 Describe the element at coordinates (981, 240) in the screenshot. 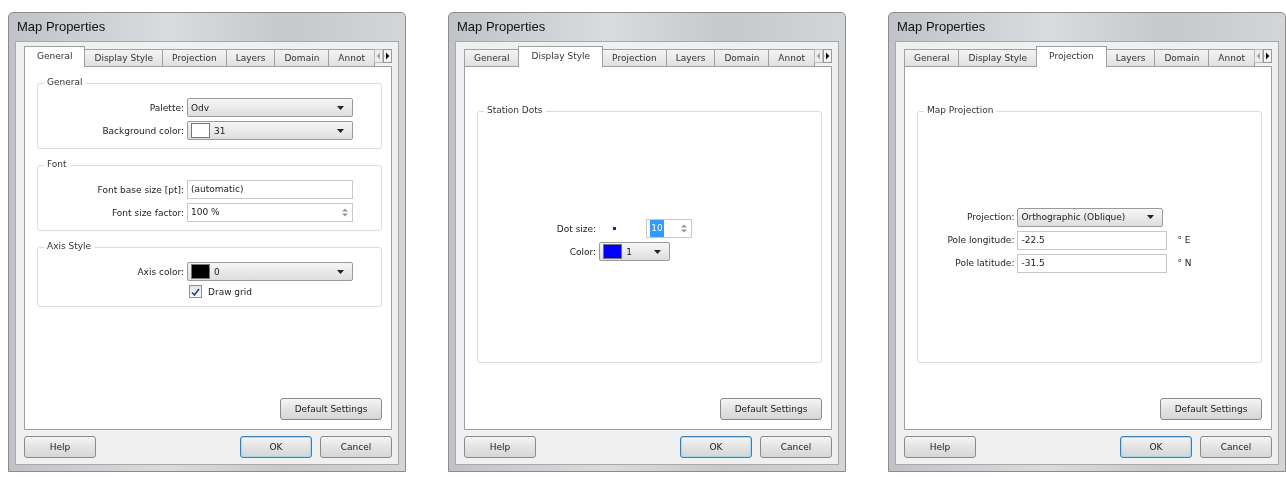

I see `field-label: Pole longitude:` at that location.